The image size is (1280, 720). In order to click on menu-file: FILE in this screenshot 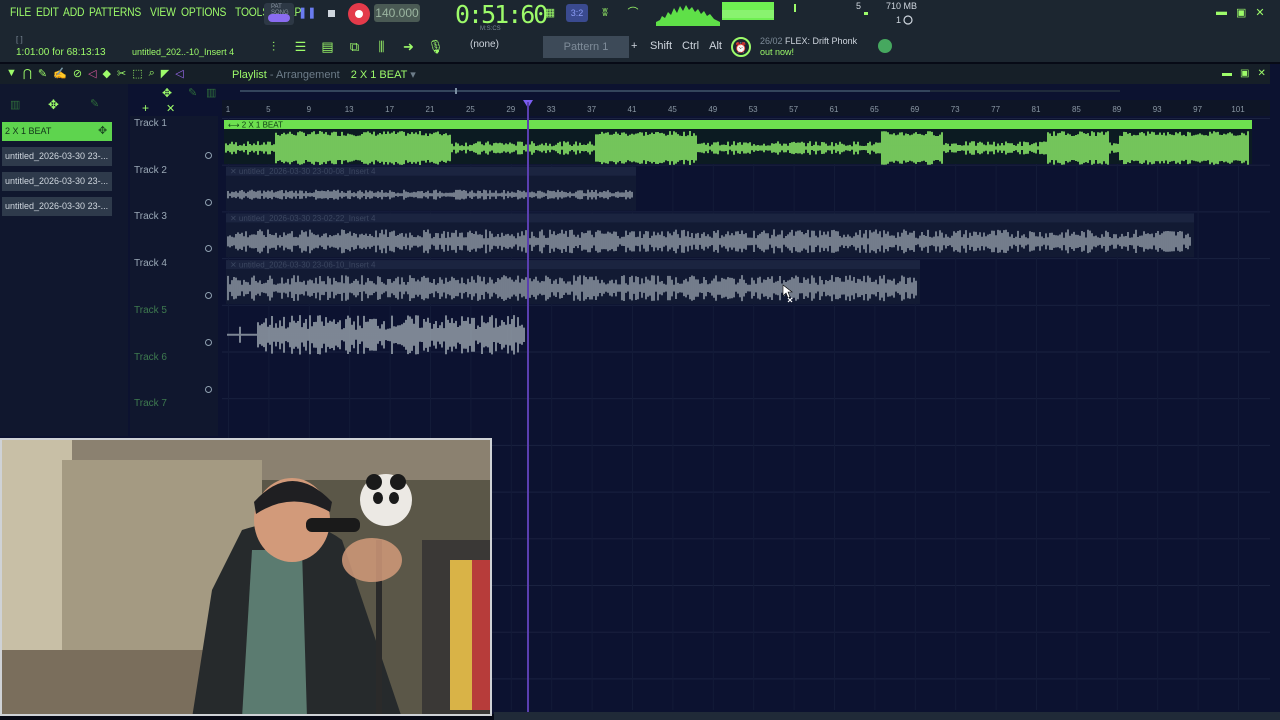, I will do `click(20, 12)`.